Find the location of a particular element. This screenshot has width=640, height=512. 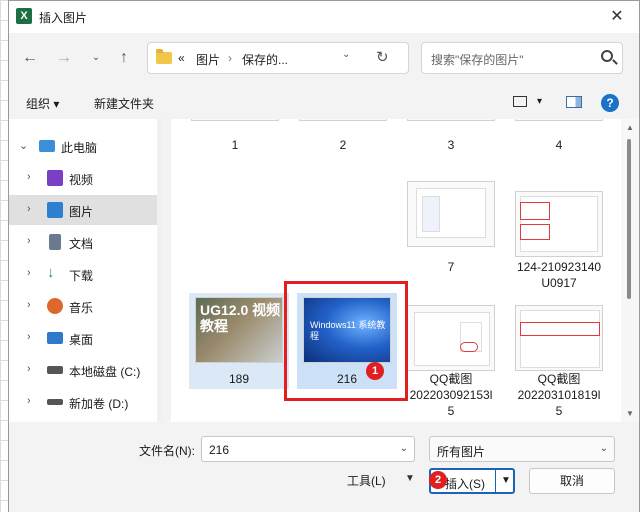

file-type-select: 所有图片 ⌄ is located at coordinates (522, 449).